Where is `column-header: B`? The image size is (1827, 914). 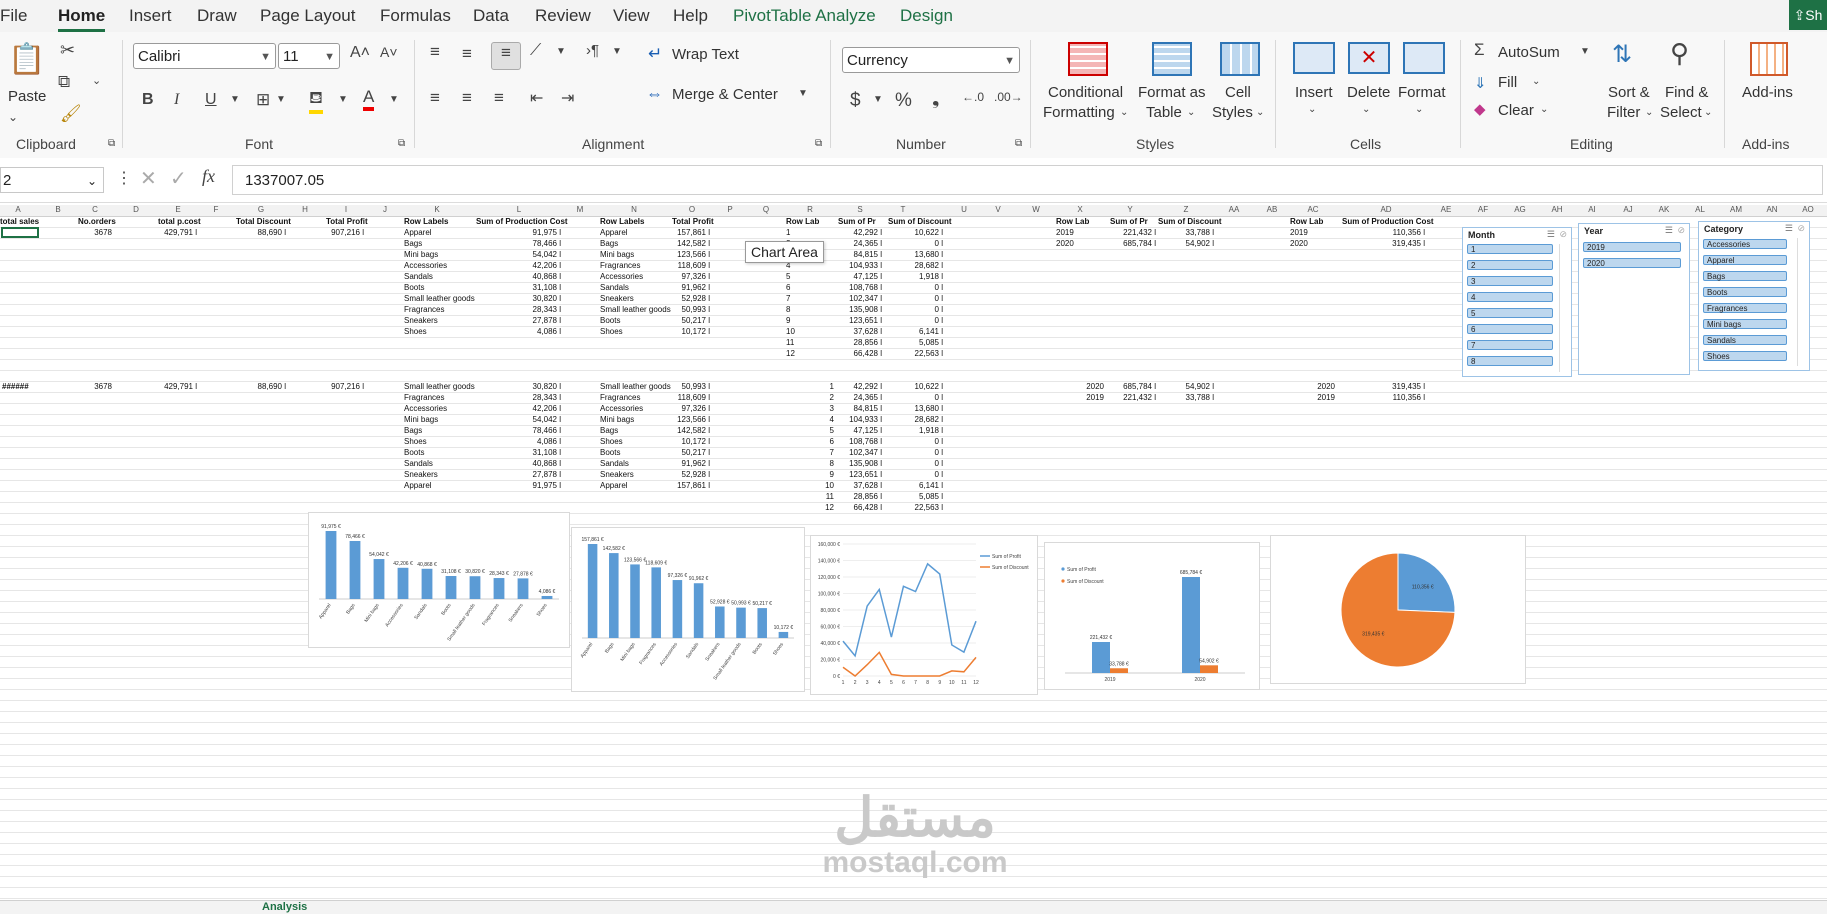 column-header: B is located at coordinates (57, 209).